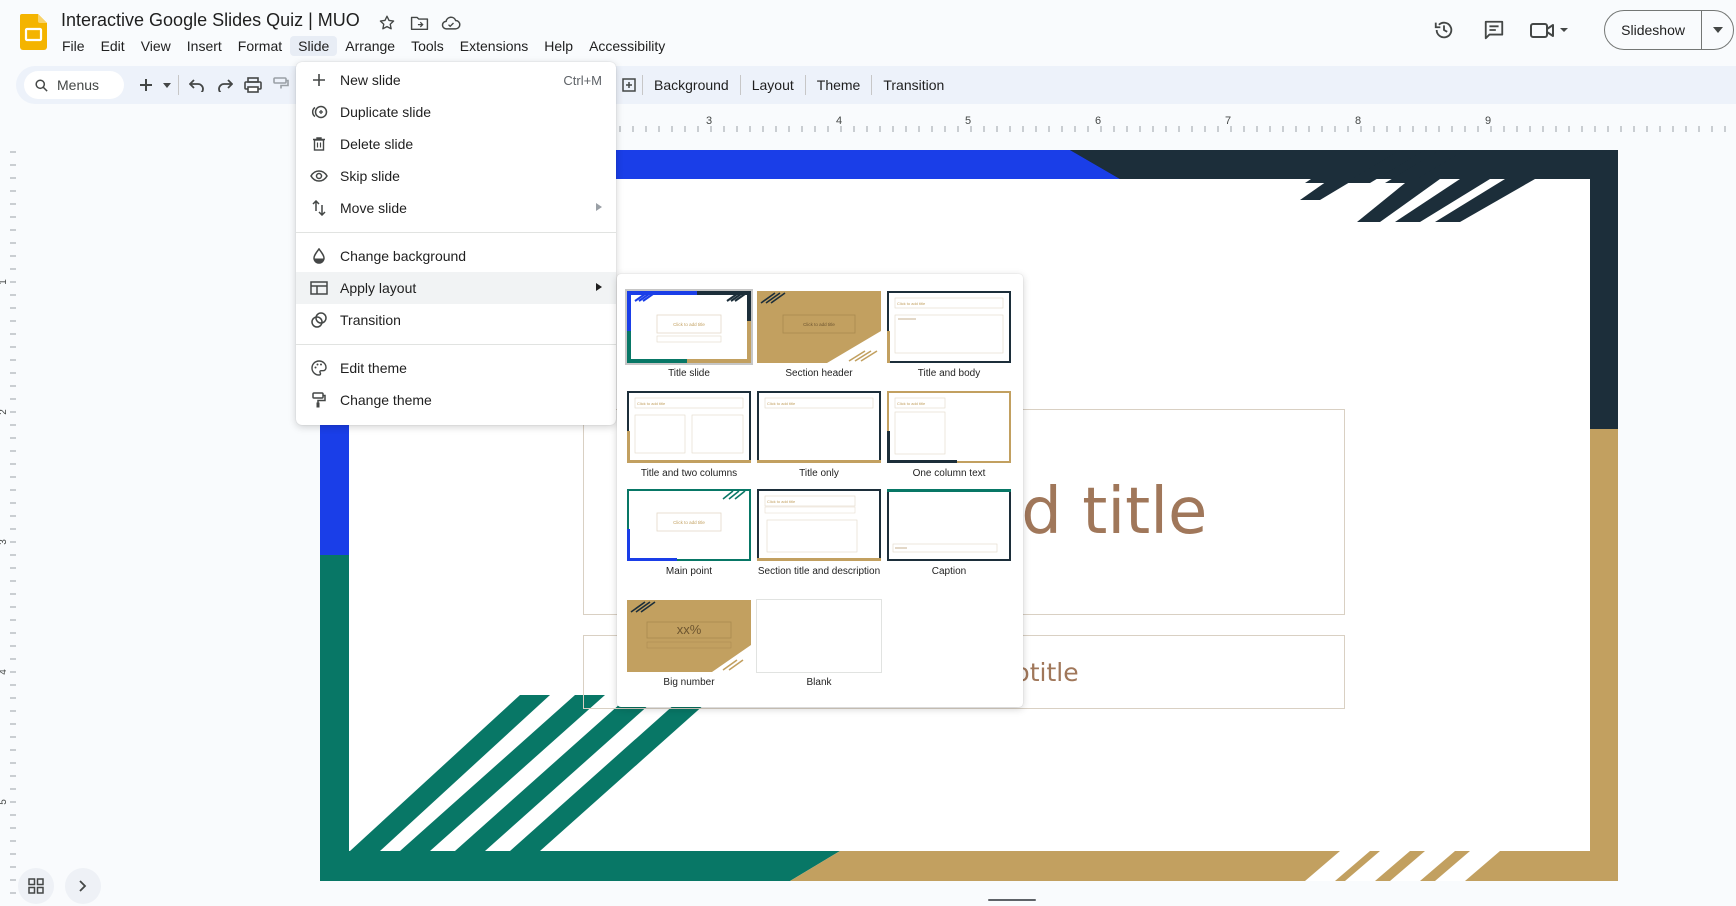 The height and width of the screenshot is (906, 1736). What do you see at coordinates (1012, 900) in the screenshot?
I see `speaker-notes-drag-handle` at bounding box center [1012, 900].